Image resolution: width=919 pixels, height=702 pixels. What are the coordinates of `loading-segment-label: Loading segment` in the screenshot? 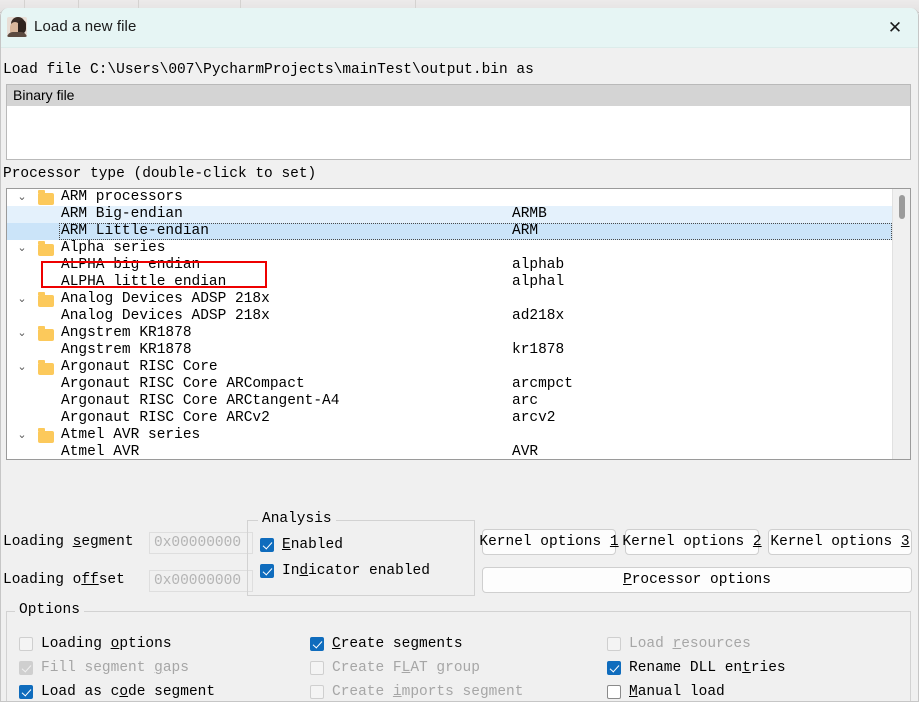 It's located at (68, 542).